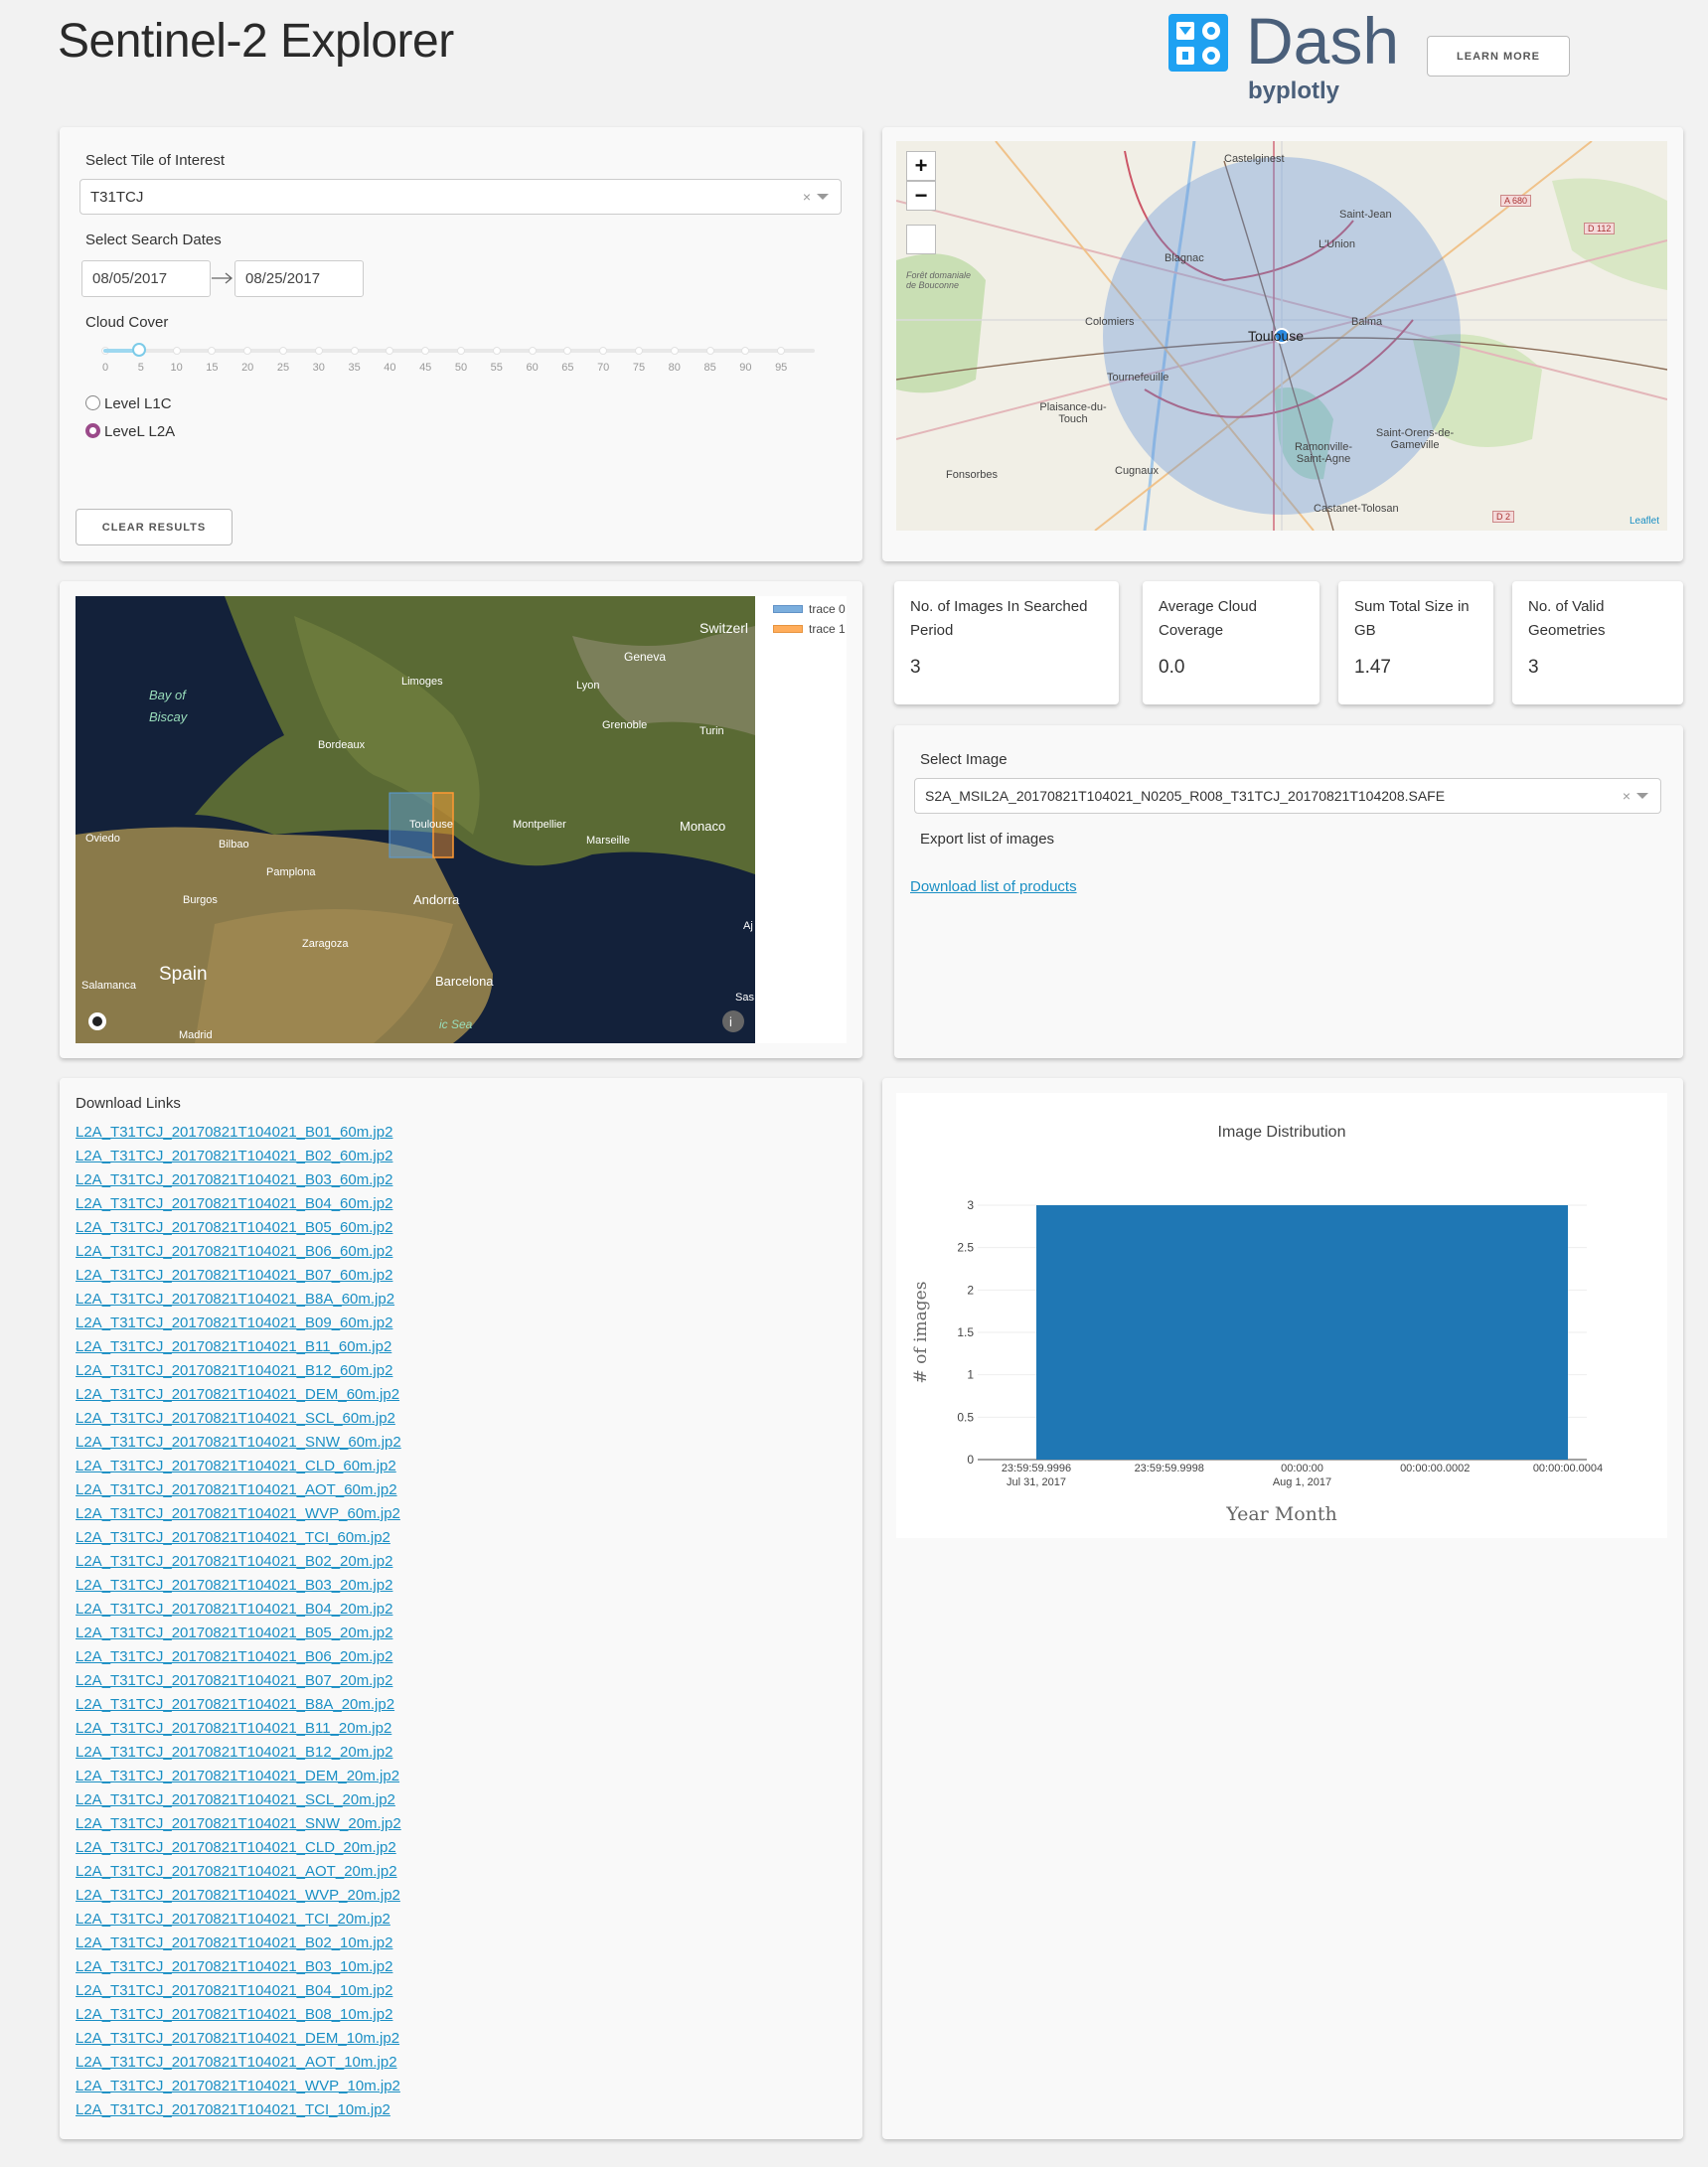 The height and width of the screenshot is (2167, 1708). Describe the element at coordinates (460, 197) in the screenshot. I see `tile-dropdown: T31TCJ ×` at that location.